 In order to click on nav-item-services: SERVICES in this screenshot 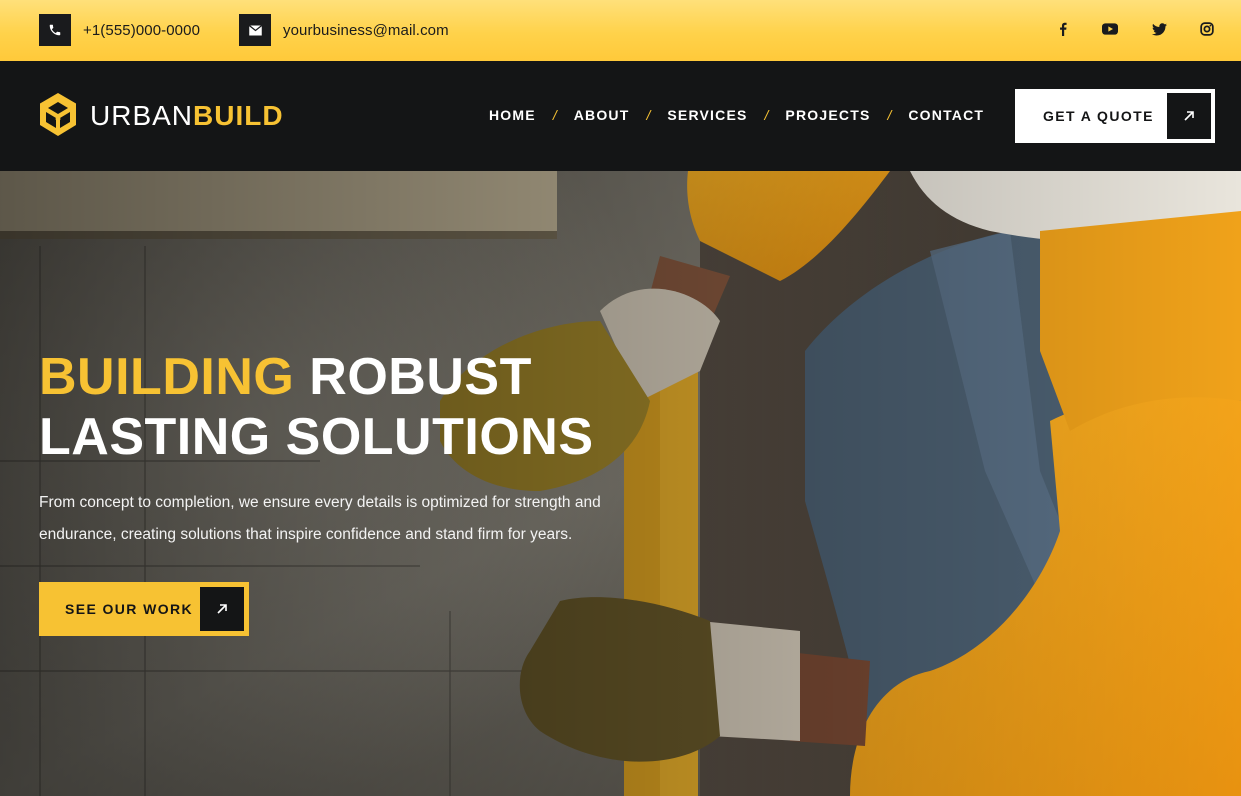, I will do `click(707, 115)`.